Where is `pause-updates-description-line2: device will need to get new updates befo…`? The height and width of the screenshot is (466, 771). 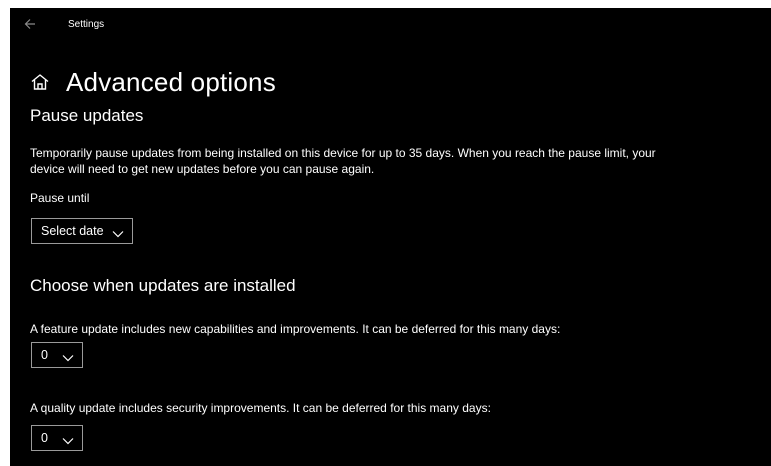 pause-updates-description-line2: device will need to get new updates befo… is located at coordinates (202, 169).